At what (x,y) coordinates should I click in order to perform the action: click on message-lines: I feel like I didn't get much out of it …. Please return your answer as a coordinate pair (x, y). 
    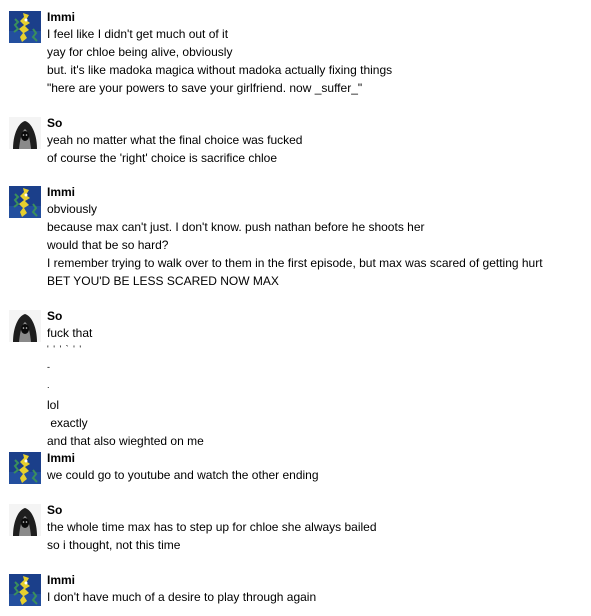
    Looking at the image, I should click on (219, 61).